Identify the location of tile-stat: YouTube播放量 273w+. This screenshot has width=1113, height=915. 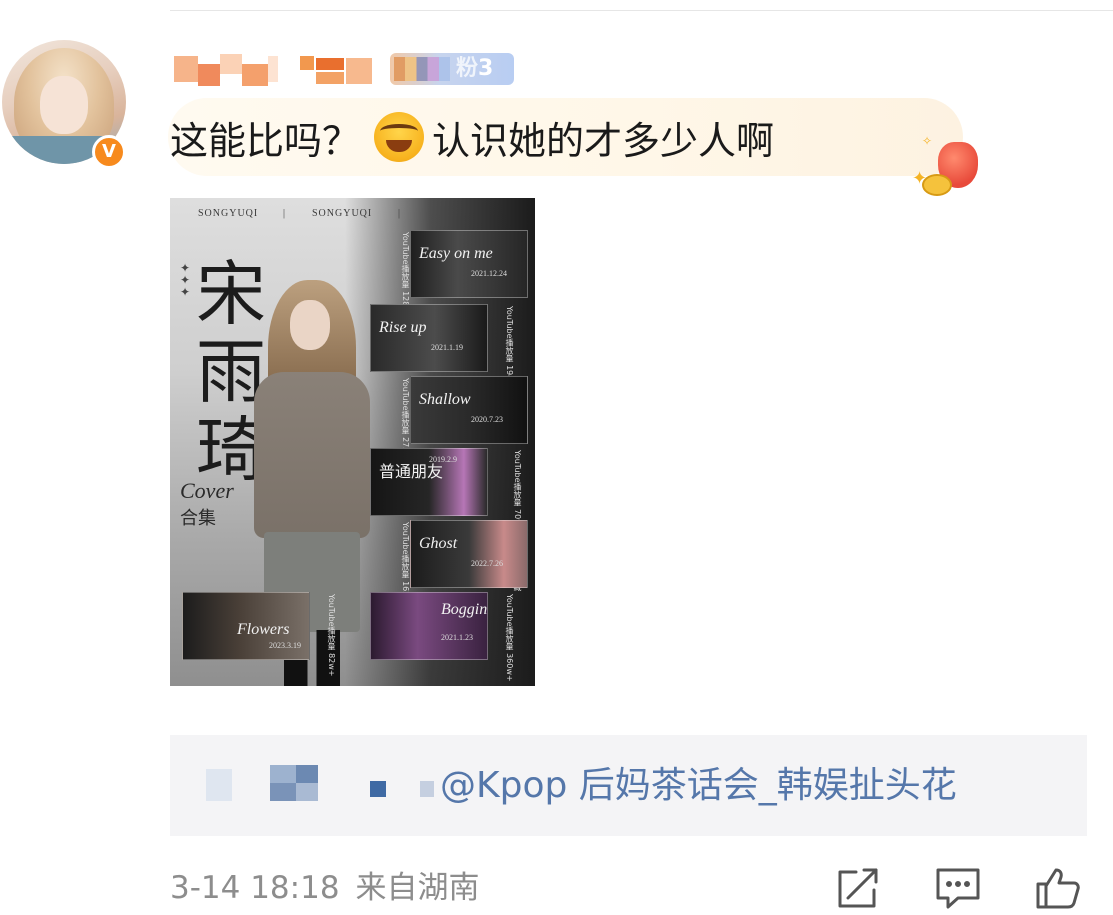
(405, 422).